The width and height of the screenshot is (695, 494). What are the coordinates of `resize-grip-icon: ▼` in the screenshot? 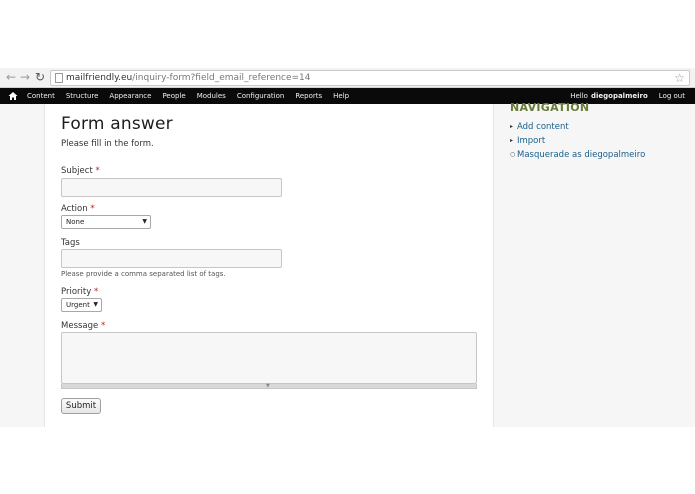 It's located at (268, 386).